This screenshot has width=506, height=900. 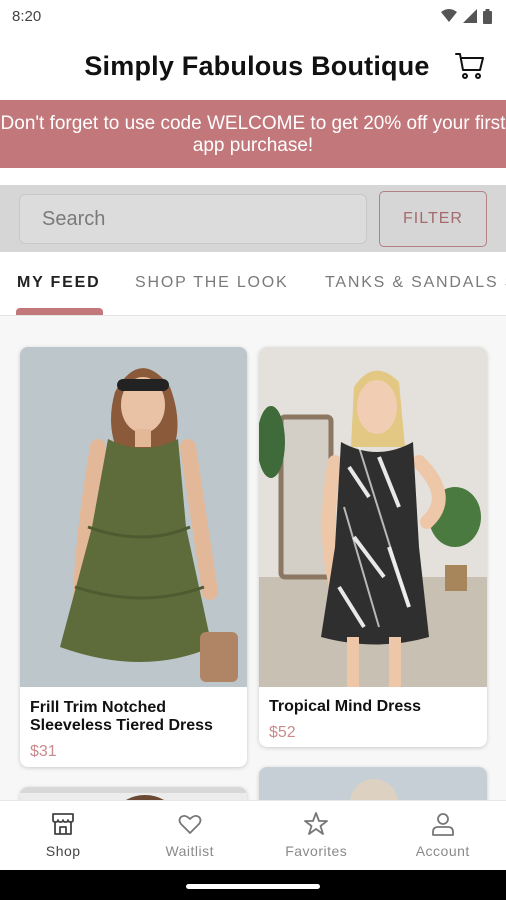 What do you see at coordinates (449, 15) in the screenshot?
I see `wifi-icon` at bounding box center [449, 15].